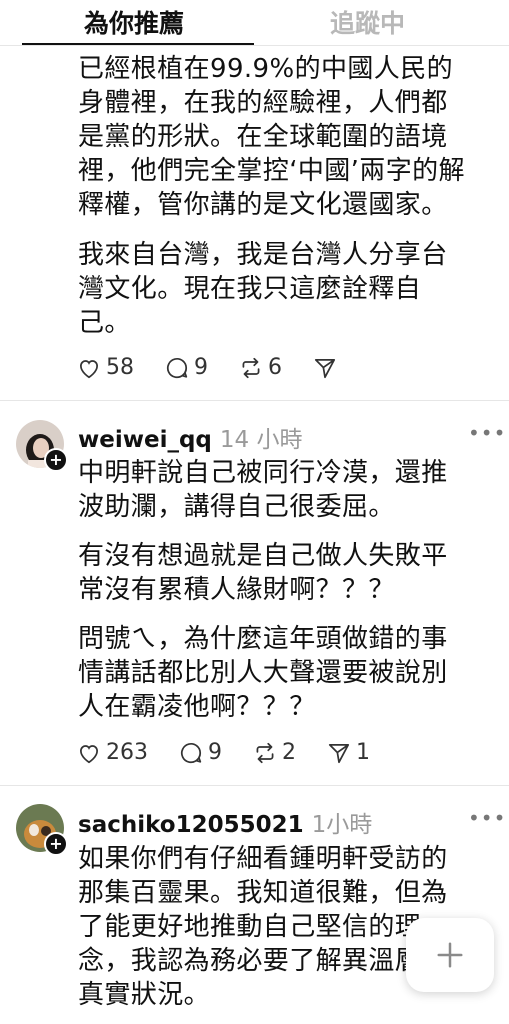 Image resolution: width=509 pixels, height=1024 pixels. Describe the element at coordinates (191, 825) in the screenshot. I see `username: sachiko12055021` at that location.